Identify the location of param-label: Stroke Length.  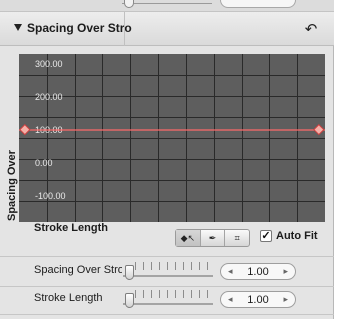
(68, 298).